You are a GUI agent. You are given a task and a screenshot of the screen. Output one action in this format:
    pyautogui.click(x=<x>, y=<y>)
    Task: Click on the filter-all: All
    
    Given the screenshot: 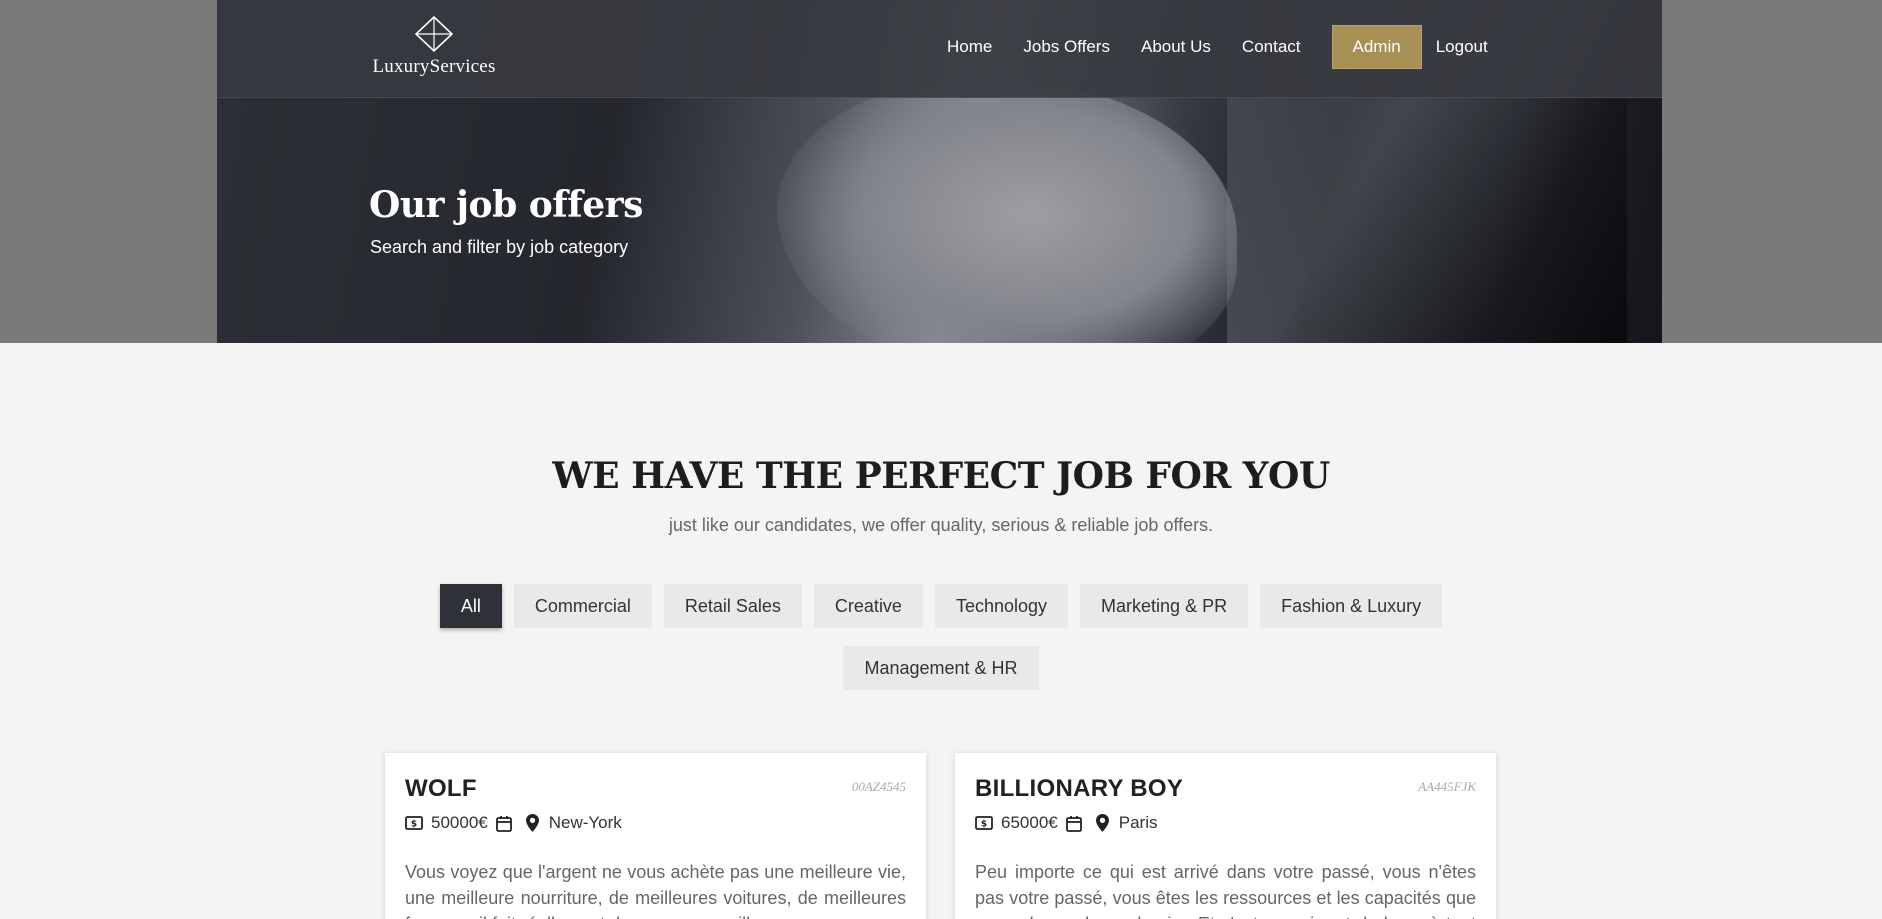 What is the action you would take?
    pyautogui.click(x=470, y=606)
    